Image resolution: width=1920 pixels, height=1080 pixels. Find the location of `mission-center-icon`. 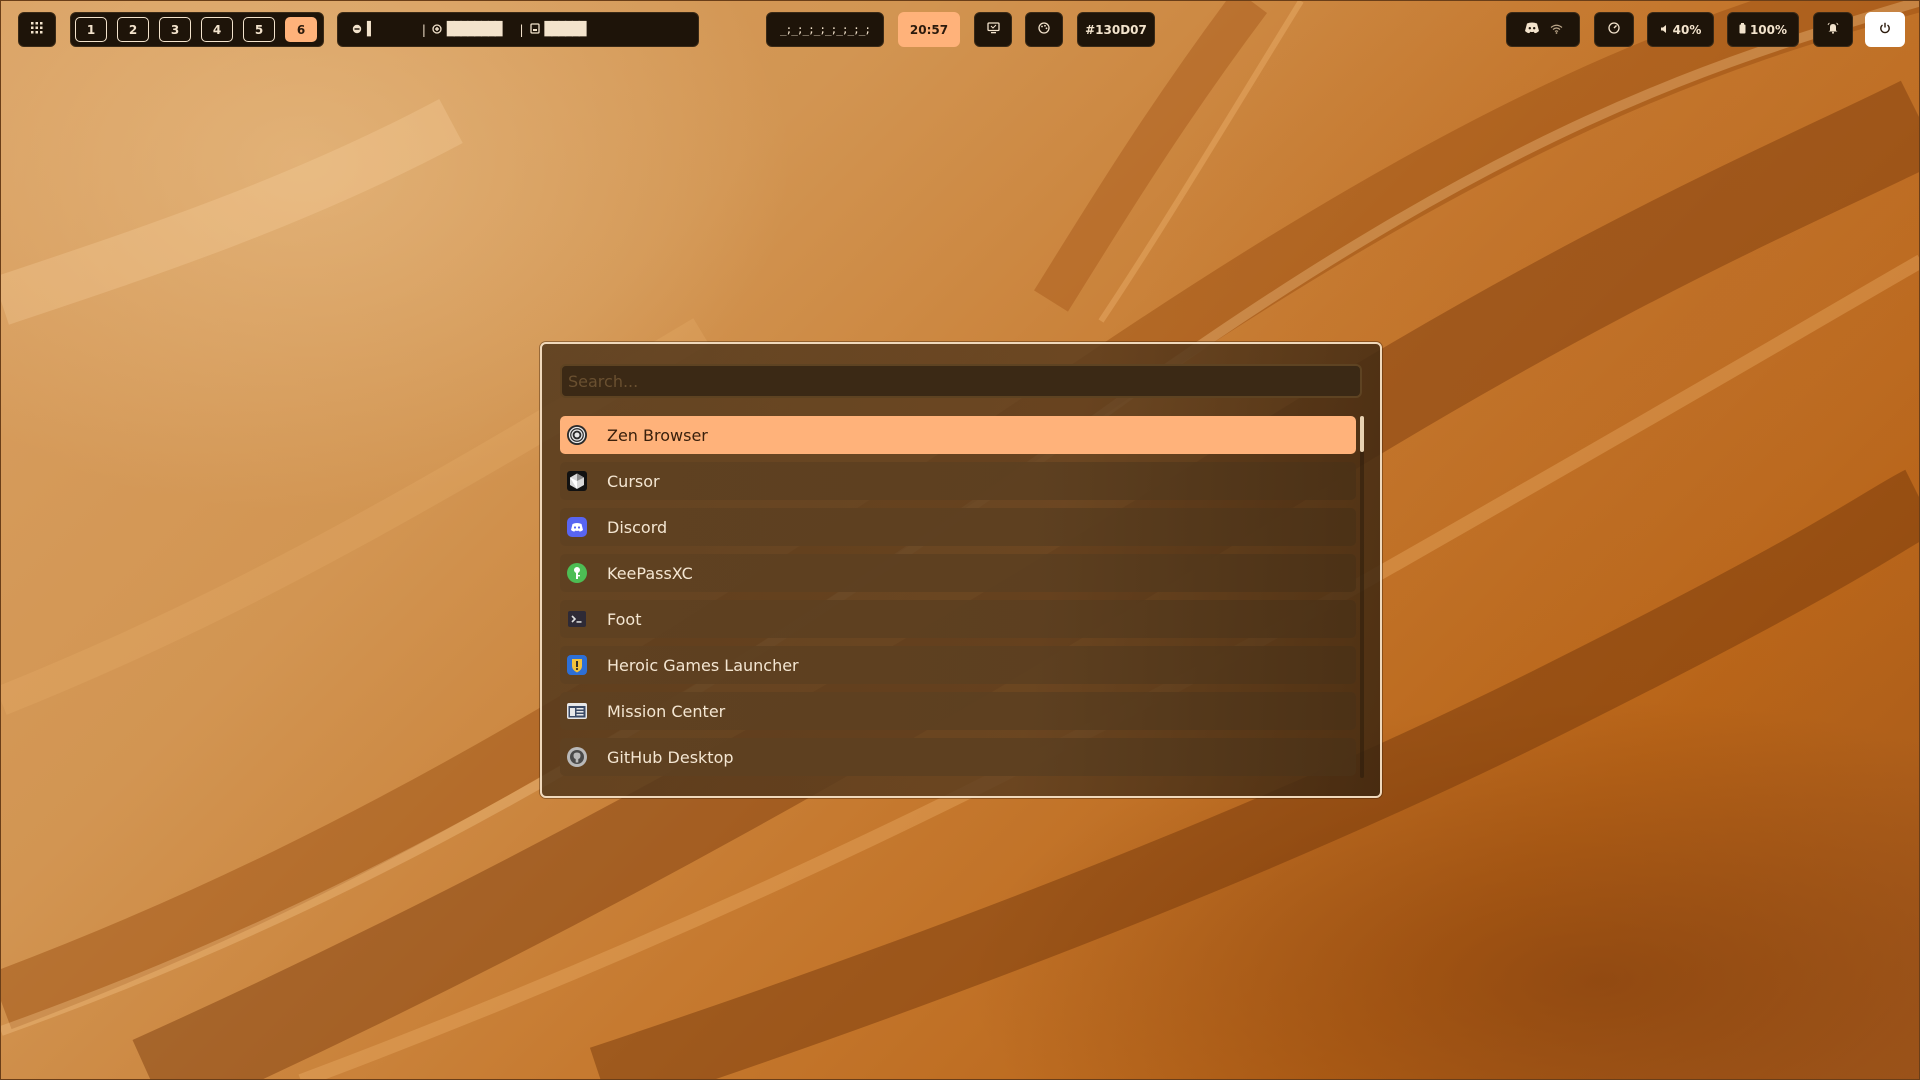

mission-center-icon is located at coordinates (577, 711).